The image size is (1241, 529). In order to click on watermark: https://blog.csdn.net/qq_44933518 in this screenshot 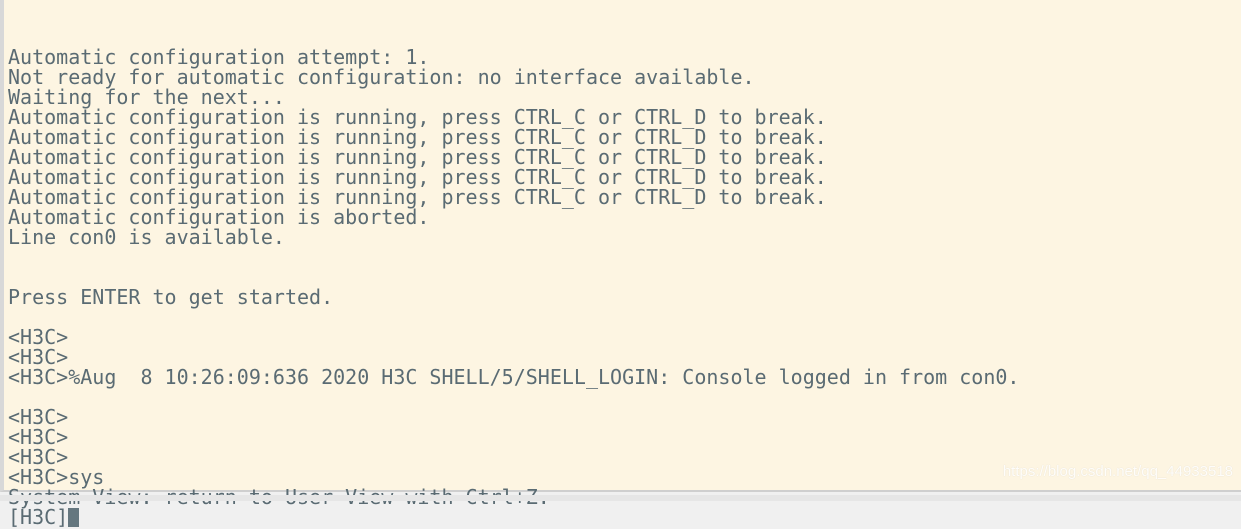, I will do `click(1117, 471)`.